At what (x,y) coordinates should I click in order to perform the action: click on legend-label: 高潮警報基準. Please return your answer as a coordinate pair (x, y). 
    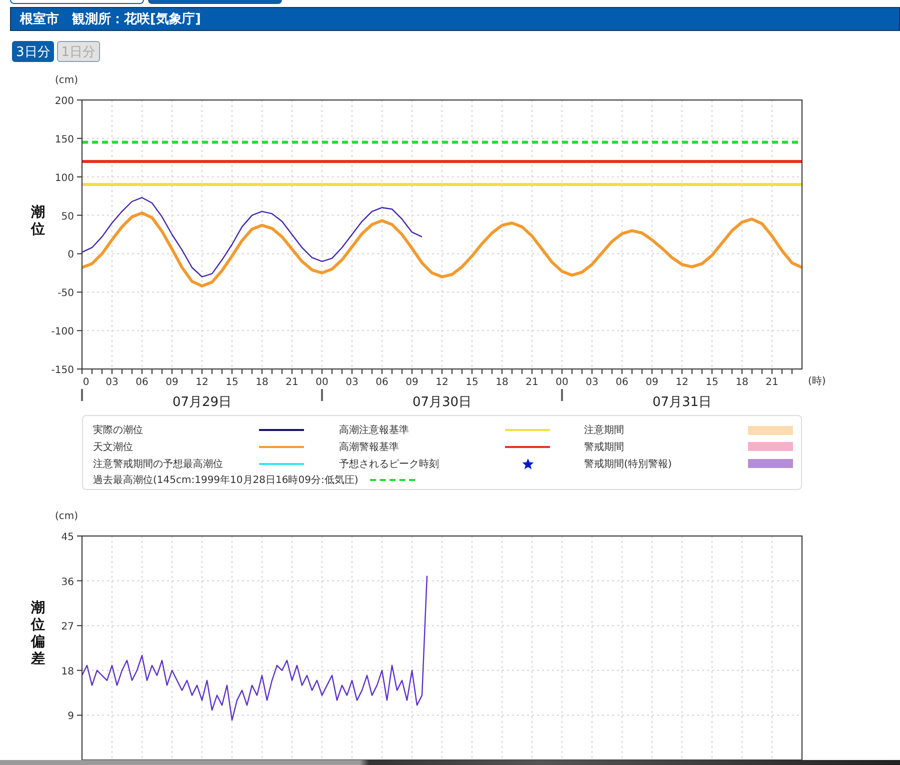
    Looking at the image, I should click on (369, 447).